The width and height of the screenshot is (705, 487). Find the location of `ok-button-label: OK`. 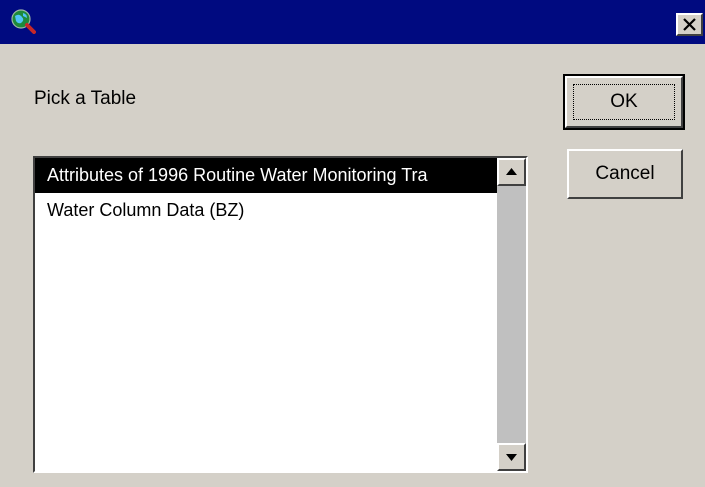

ok-button-label: OK is located at coordinates (624, 102).